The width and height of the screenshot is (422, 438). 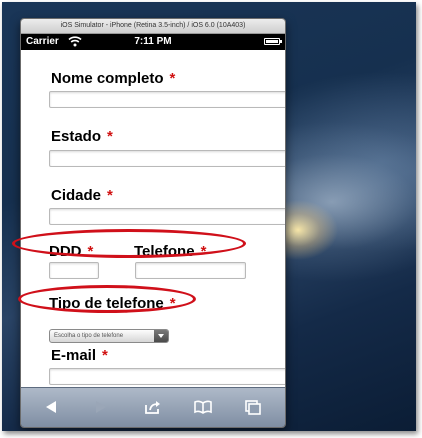 I want to click on share-icon, so click(x=153, y=407).